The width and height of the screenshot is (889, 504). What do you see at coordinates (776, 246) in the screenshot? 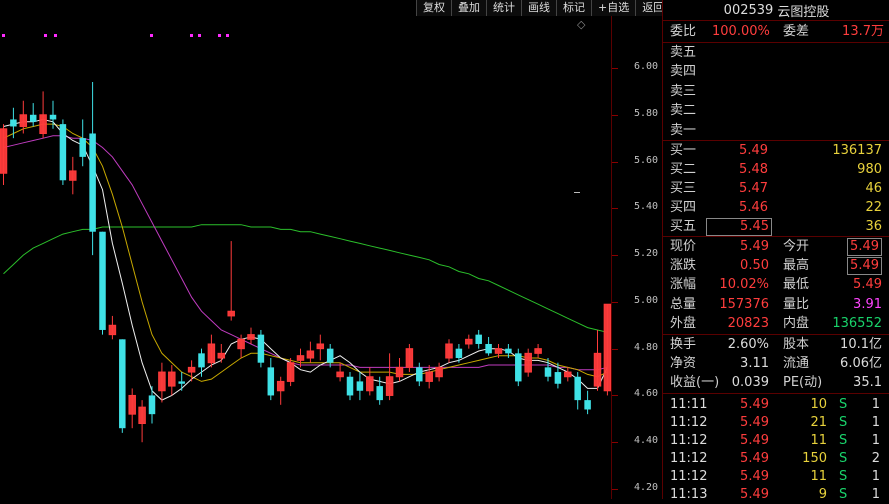
I see `stat-row: 现价 5.49 今开 5.49` at bounding box center [776, 246].